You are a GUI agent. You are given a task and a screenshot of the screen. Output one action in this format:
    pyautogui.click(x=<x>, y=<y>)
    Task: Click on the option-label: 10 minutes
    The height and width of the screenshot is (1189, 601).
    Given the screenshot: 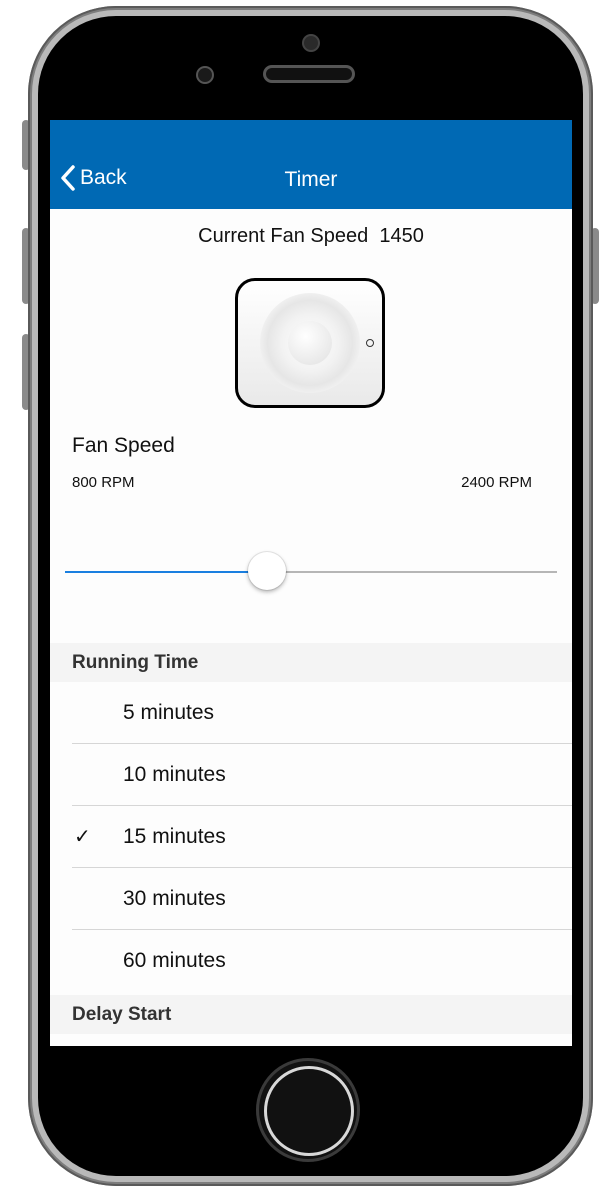 What is the action you would take?
    pyautogui.click(x=174, y=774)
    